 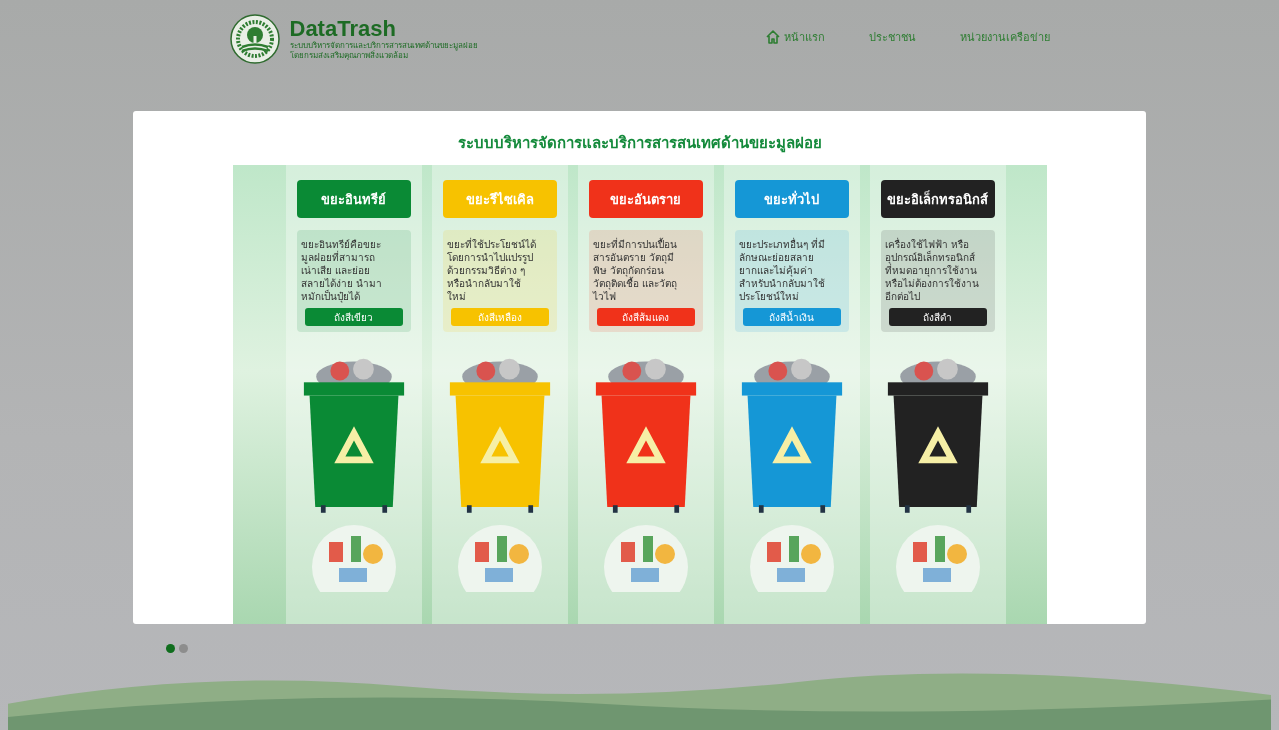 What do you see at coordinates (353, 199) in the screenshot?
I see `category-heading: ขยะอินทรีย์` at bounding box center [353, 199].